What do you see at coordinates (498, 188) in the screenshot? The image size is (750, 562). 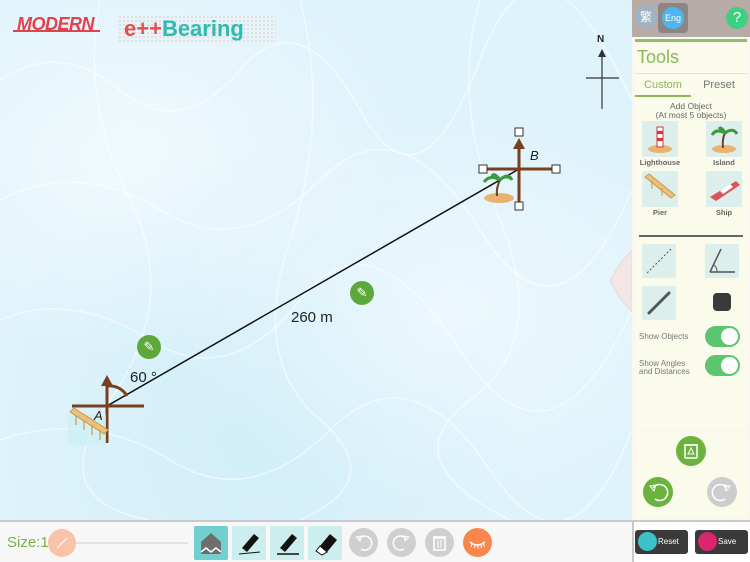 I see `island-object` at bounding box center [498, 188].